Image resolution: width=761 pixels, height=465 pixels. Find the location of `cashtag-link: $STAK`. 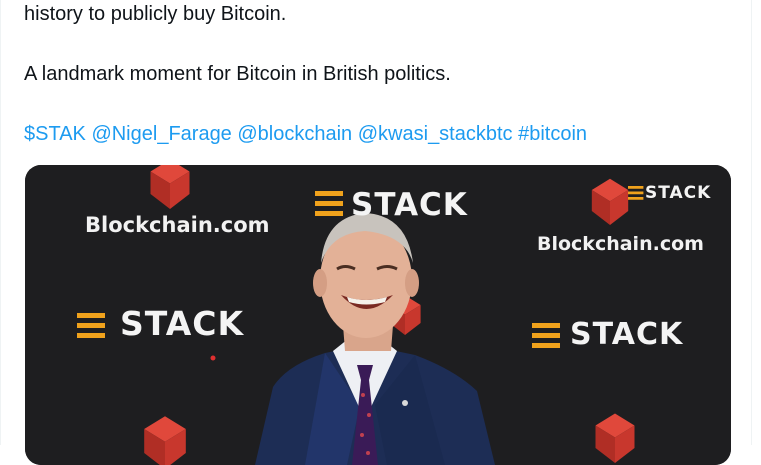

cashtag-link: $STAK is located at coordinates (55, 134).